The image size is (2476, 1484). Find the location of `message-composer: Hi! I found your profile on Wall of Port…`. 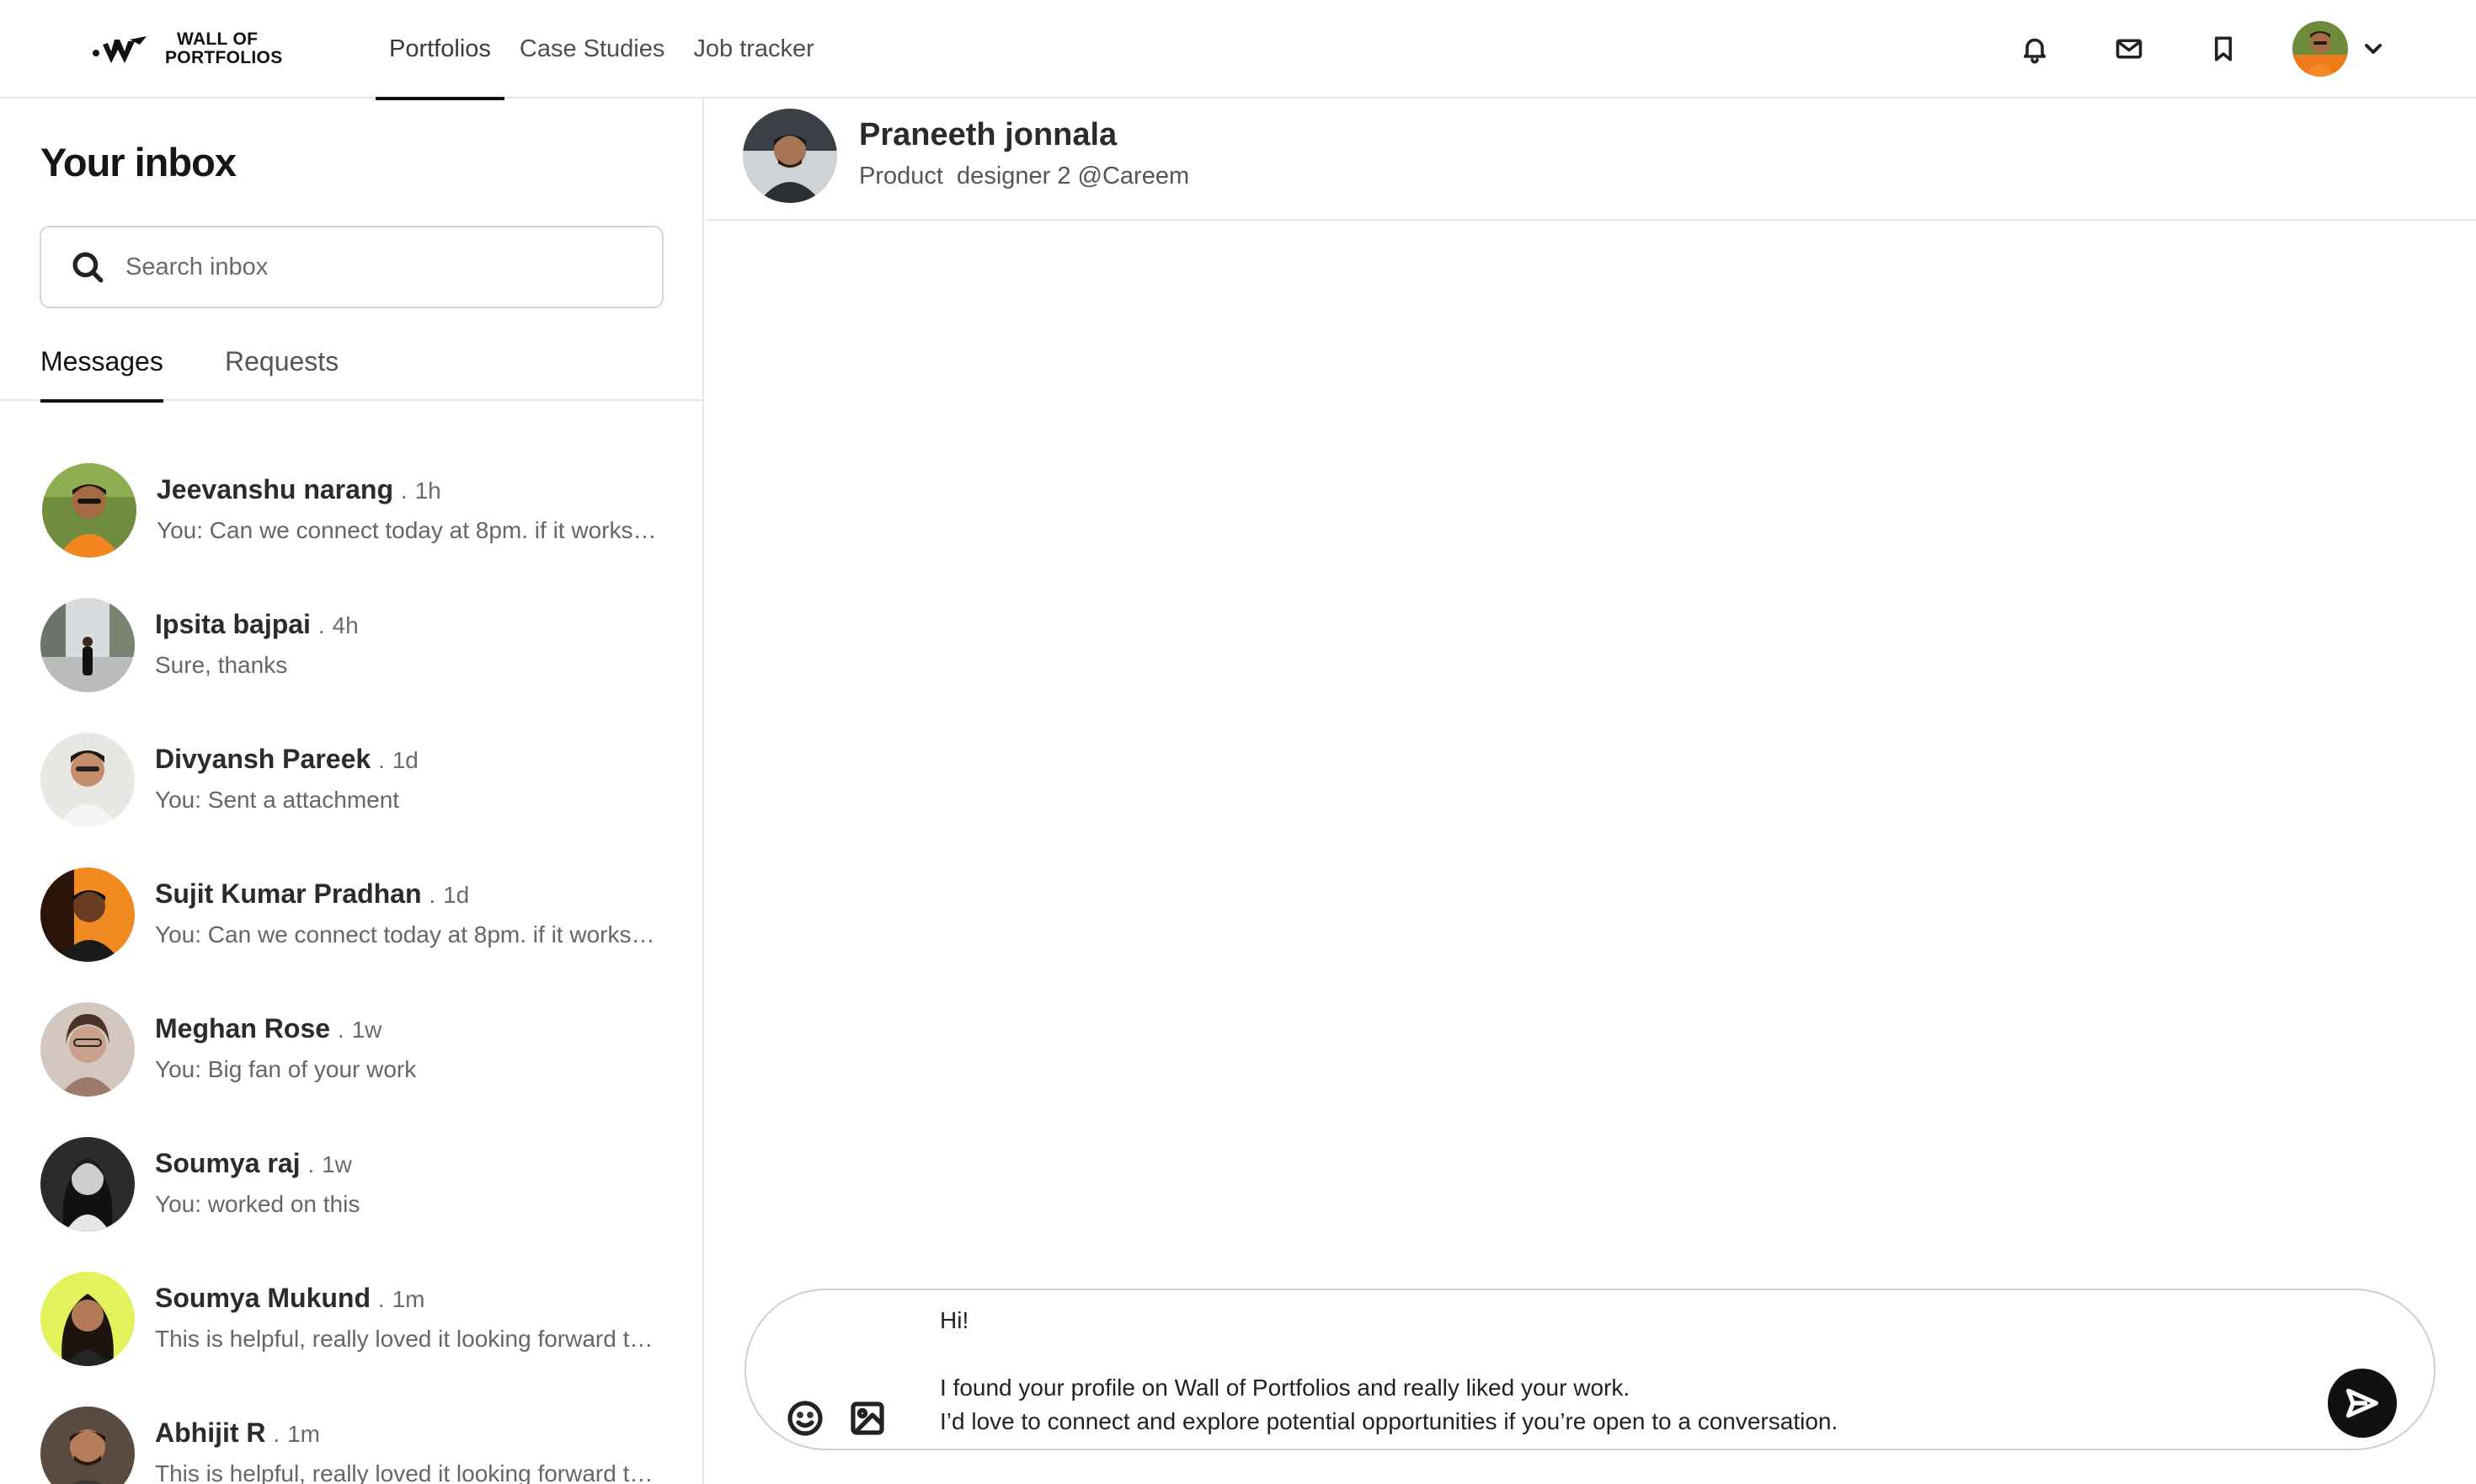

message-composer: Hi! I found your profile on Wall of Port… is located at coordinates (1590, 1370).